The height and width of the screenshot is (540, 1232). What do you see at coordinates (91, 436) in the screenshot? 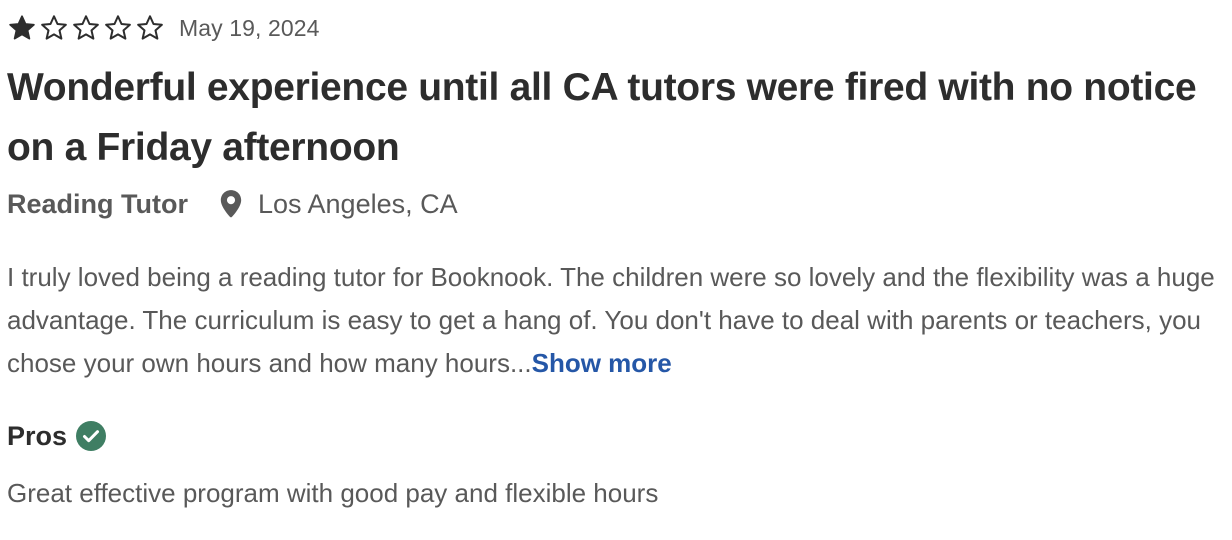
I see `check-circle-icon` at bounding box center [91, 436].